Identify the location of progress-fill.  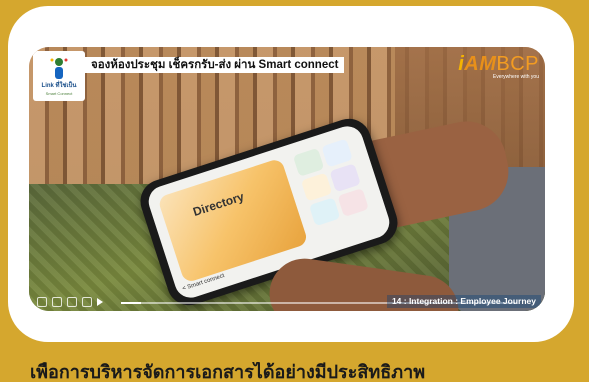
(131, 303).